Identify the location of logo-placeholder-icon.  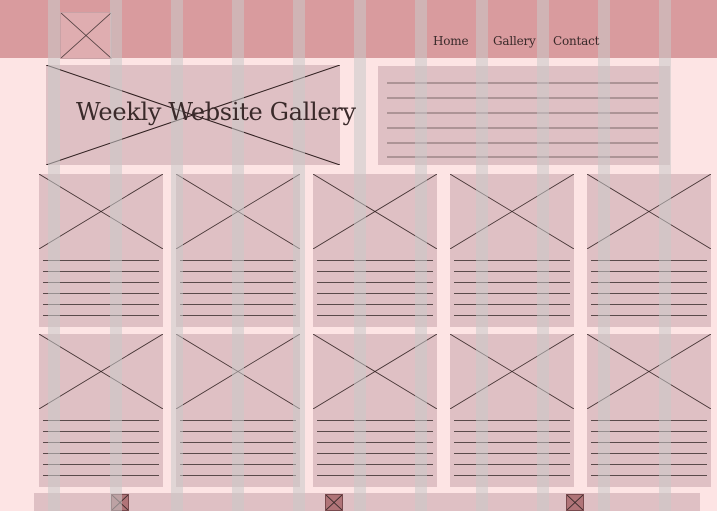
(86, 35).